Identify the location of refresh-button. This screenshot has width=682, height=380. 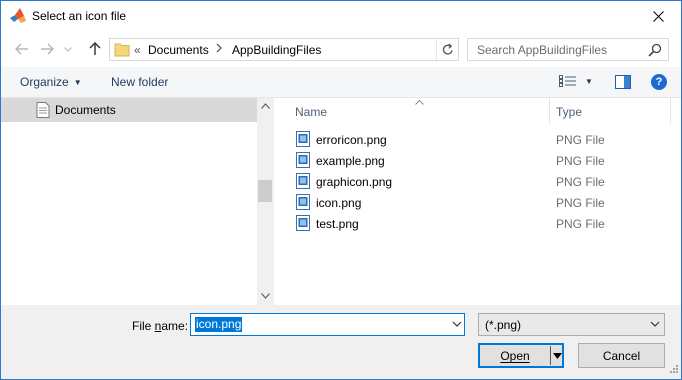
(447, 49).